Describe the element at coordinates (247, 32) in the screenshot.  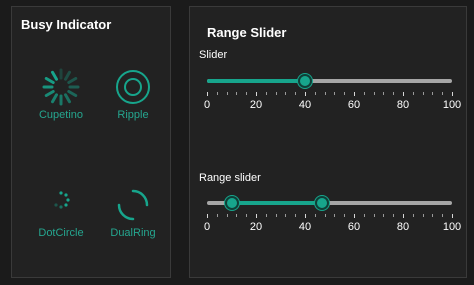
I see `range-slider-title: Range Slider` at that location.